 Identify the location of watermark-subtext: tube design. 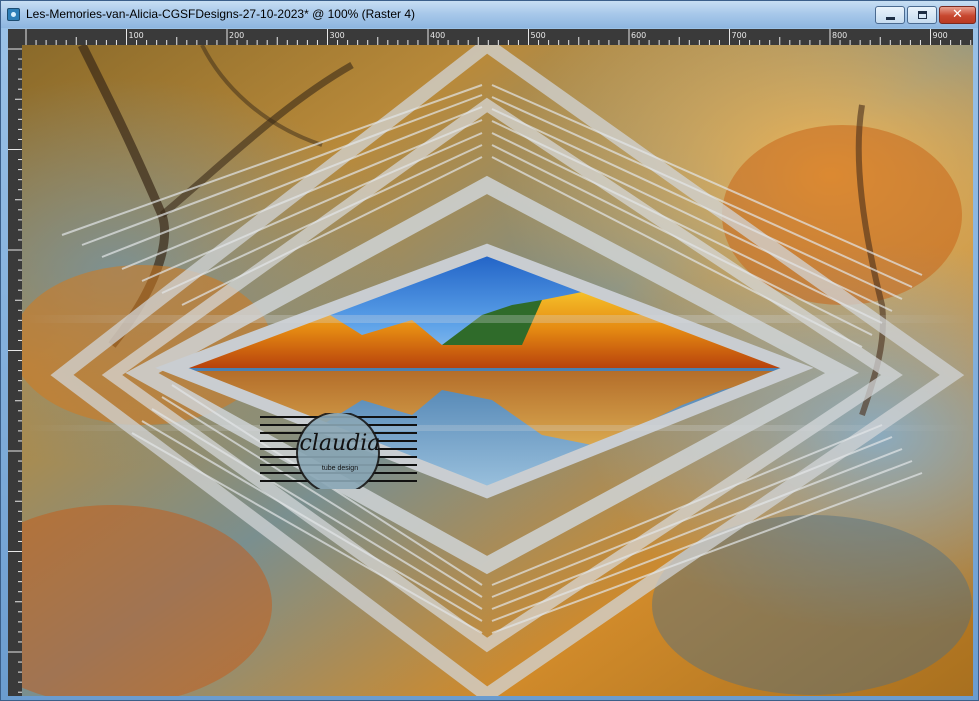
(340, 468).